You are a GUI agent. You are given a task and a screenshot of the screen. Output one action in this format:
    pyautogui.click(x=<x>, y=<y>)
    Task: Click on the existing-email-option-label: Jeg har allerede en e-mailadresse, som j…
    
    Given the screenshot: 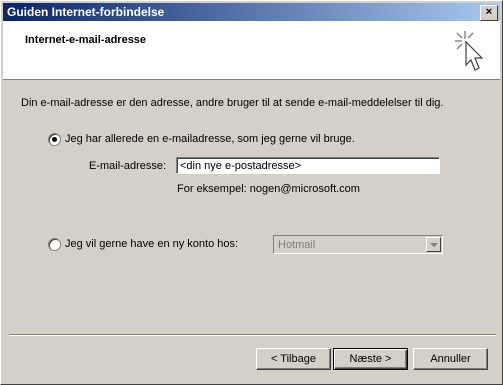 What is the action you would take?
    pyautogui.click(x=210, y=139)
    